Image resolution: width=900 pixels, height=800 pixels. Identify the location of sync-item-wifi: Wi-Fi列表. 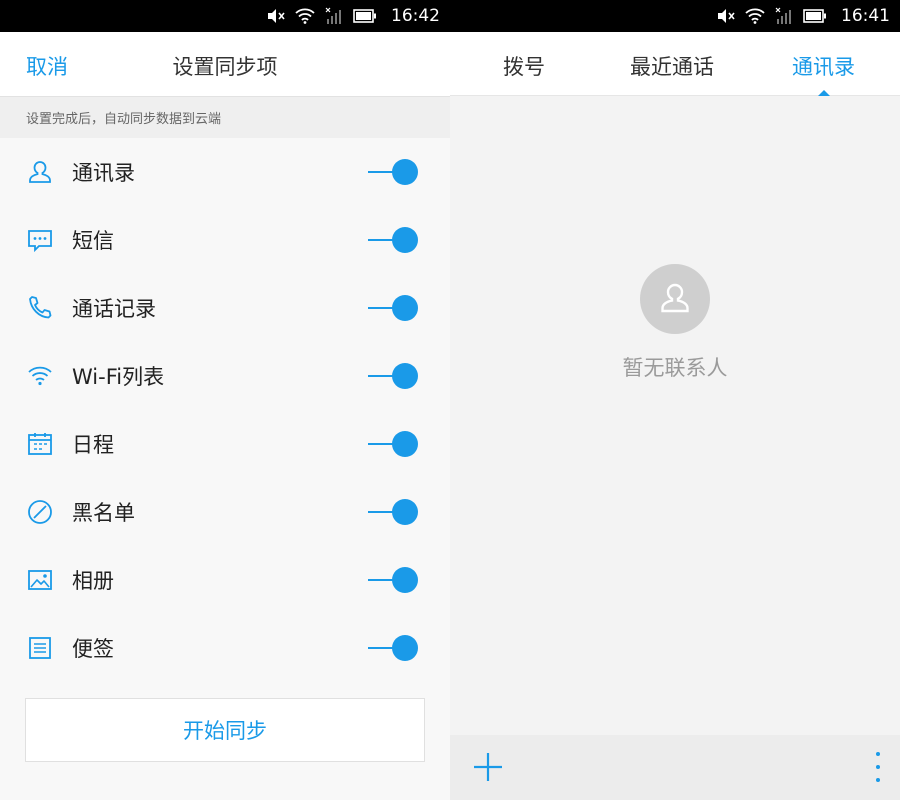
(225, 376).